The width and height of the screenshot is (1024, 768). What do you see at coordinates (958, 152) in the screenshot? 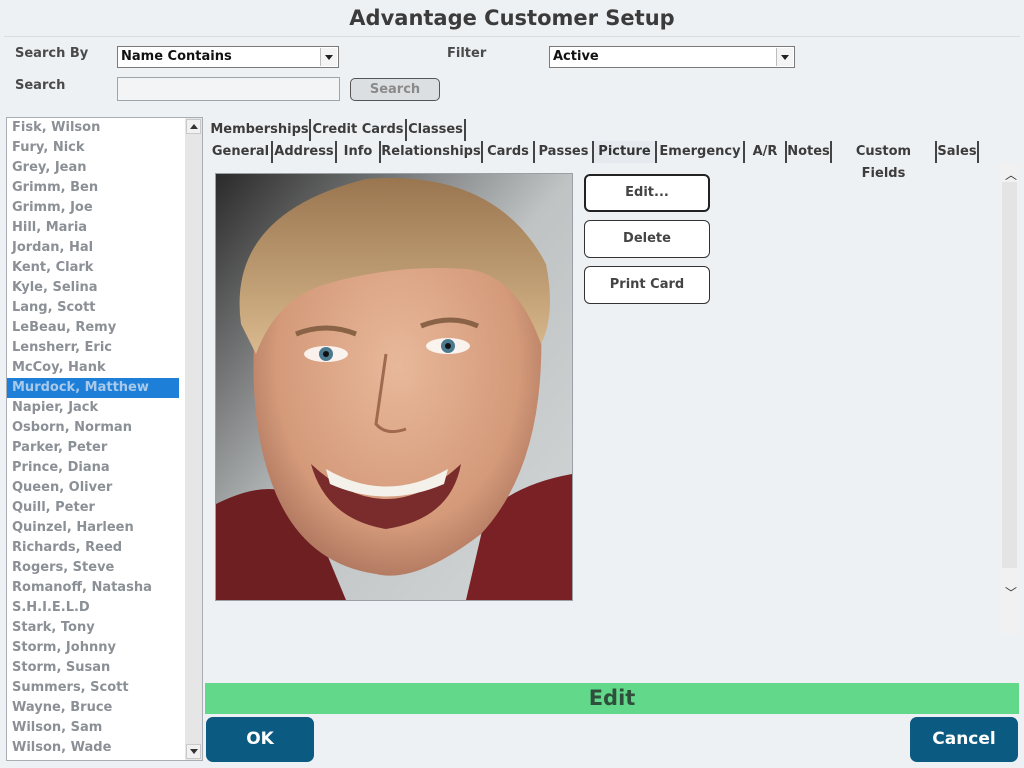
I see `tab-sales: Sales` at bounding box center [958, 152].